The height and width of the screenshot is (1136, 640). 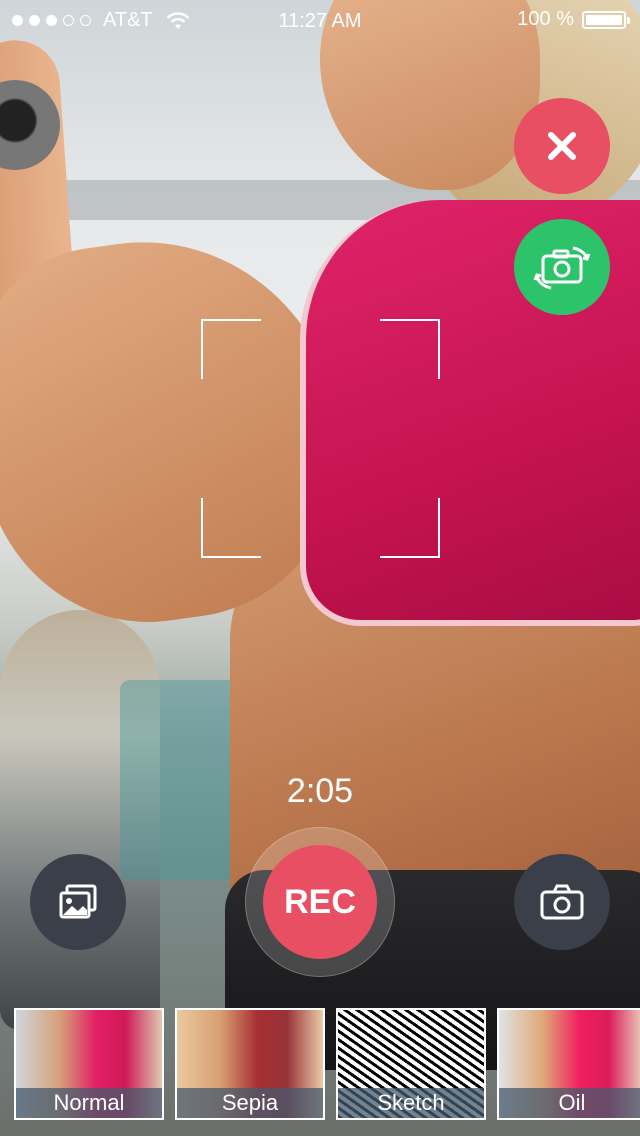 What do you see at coordinates (568, 1064) in the screenshot?
I see `filter-oil: Oil` at bounding box center [568, 1064].